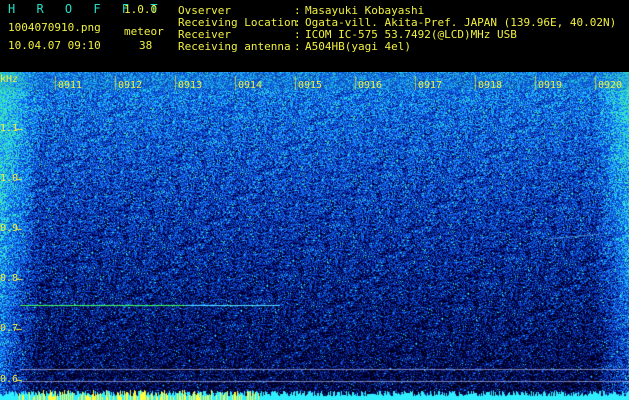  What do you see at coordinates (144, 31) in the screenshot?
I see `meteor-label: meteor` at bounding box center [144, 31].